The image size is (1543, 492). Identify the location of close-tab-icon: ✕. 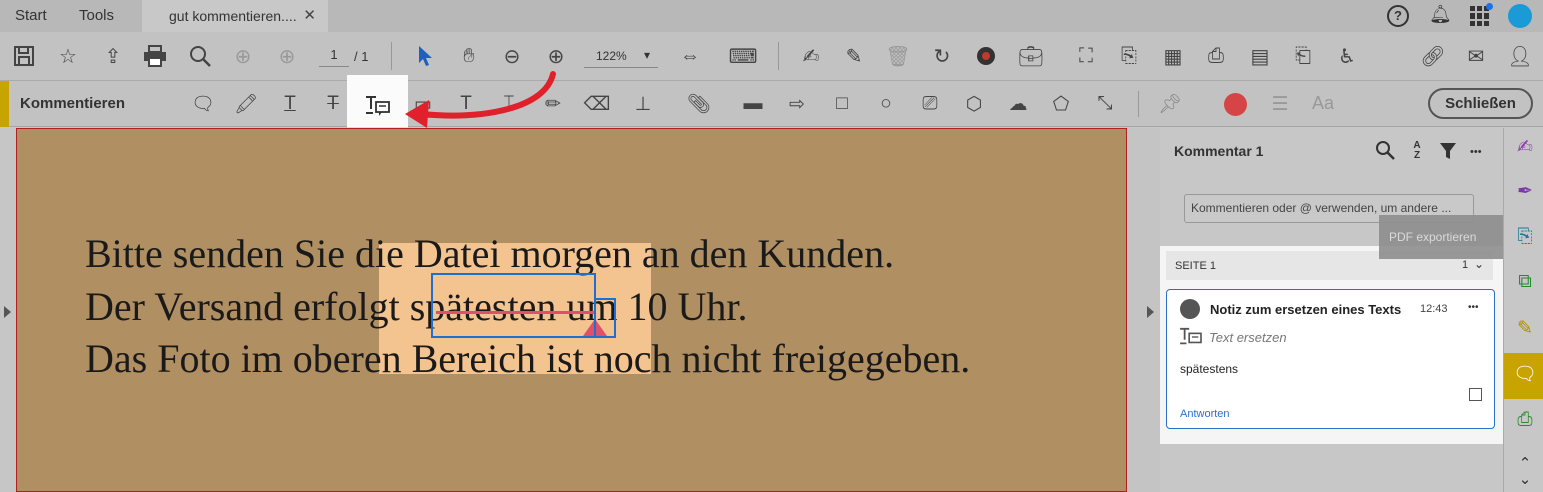
(309, 16).